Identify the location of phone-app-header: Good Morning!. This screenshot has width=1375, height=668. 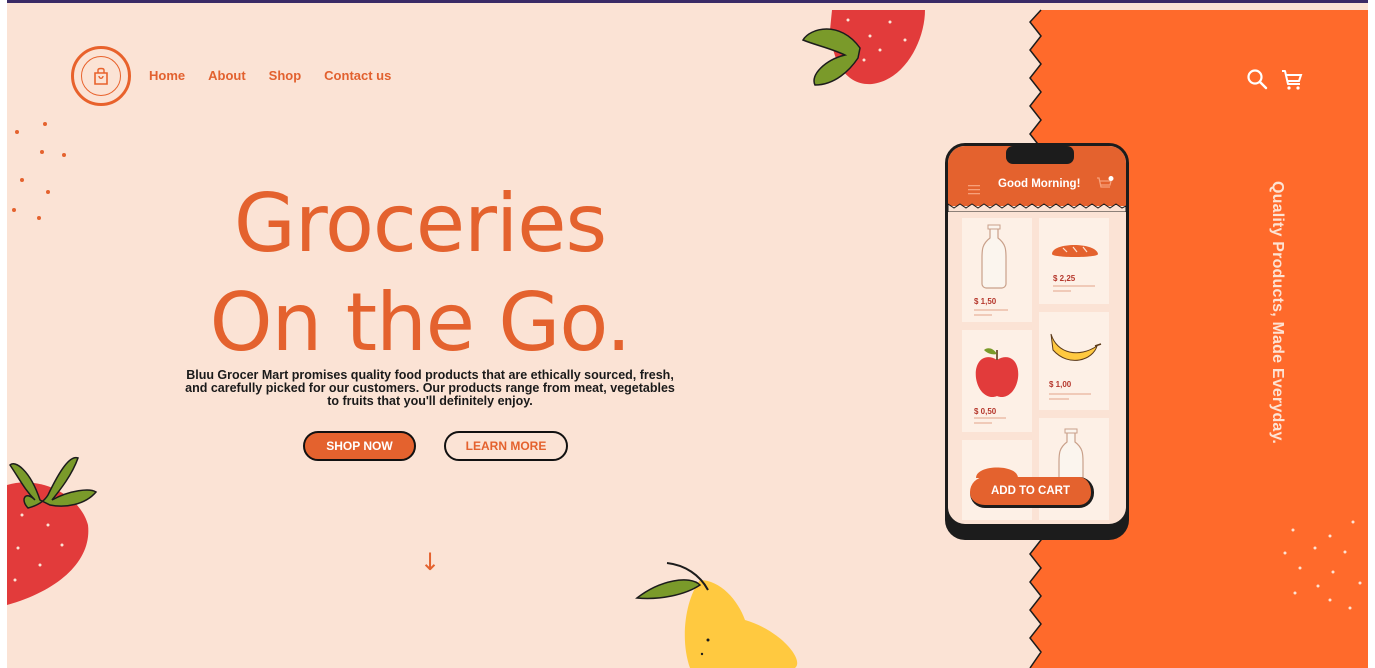
(1037, 179).